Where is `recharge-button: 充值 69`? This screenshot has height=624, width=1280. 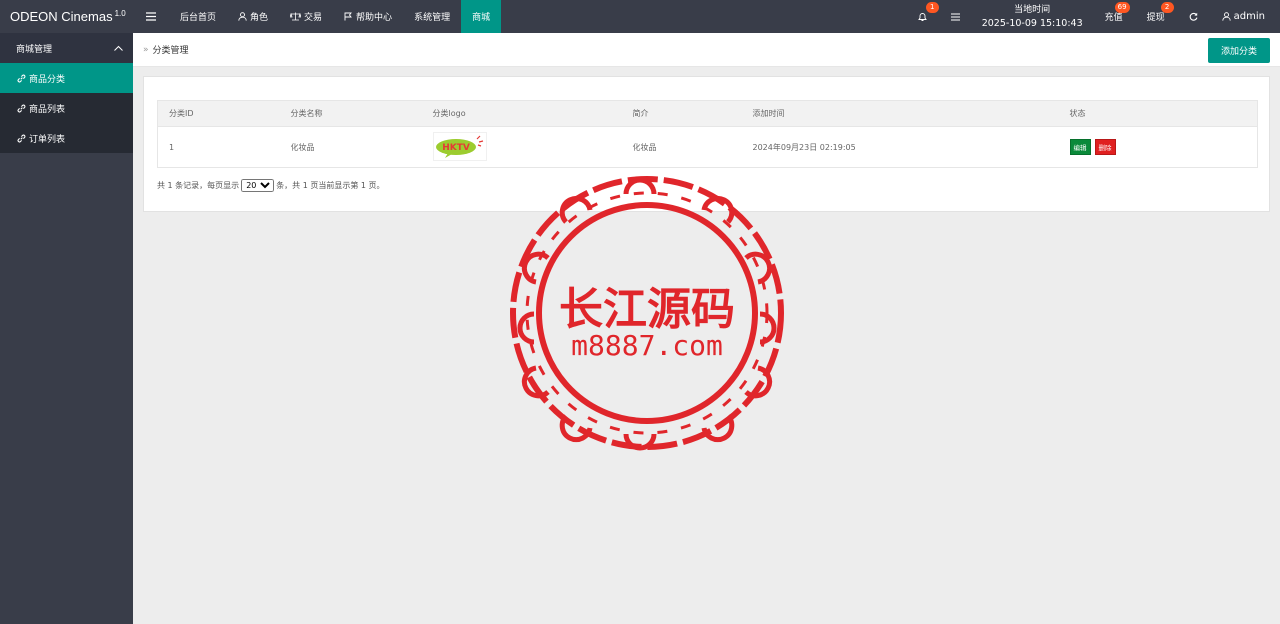 recharge-button: 充值 69 is located at coordinates (1114, 16).